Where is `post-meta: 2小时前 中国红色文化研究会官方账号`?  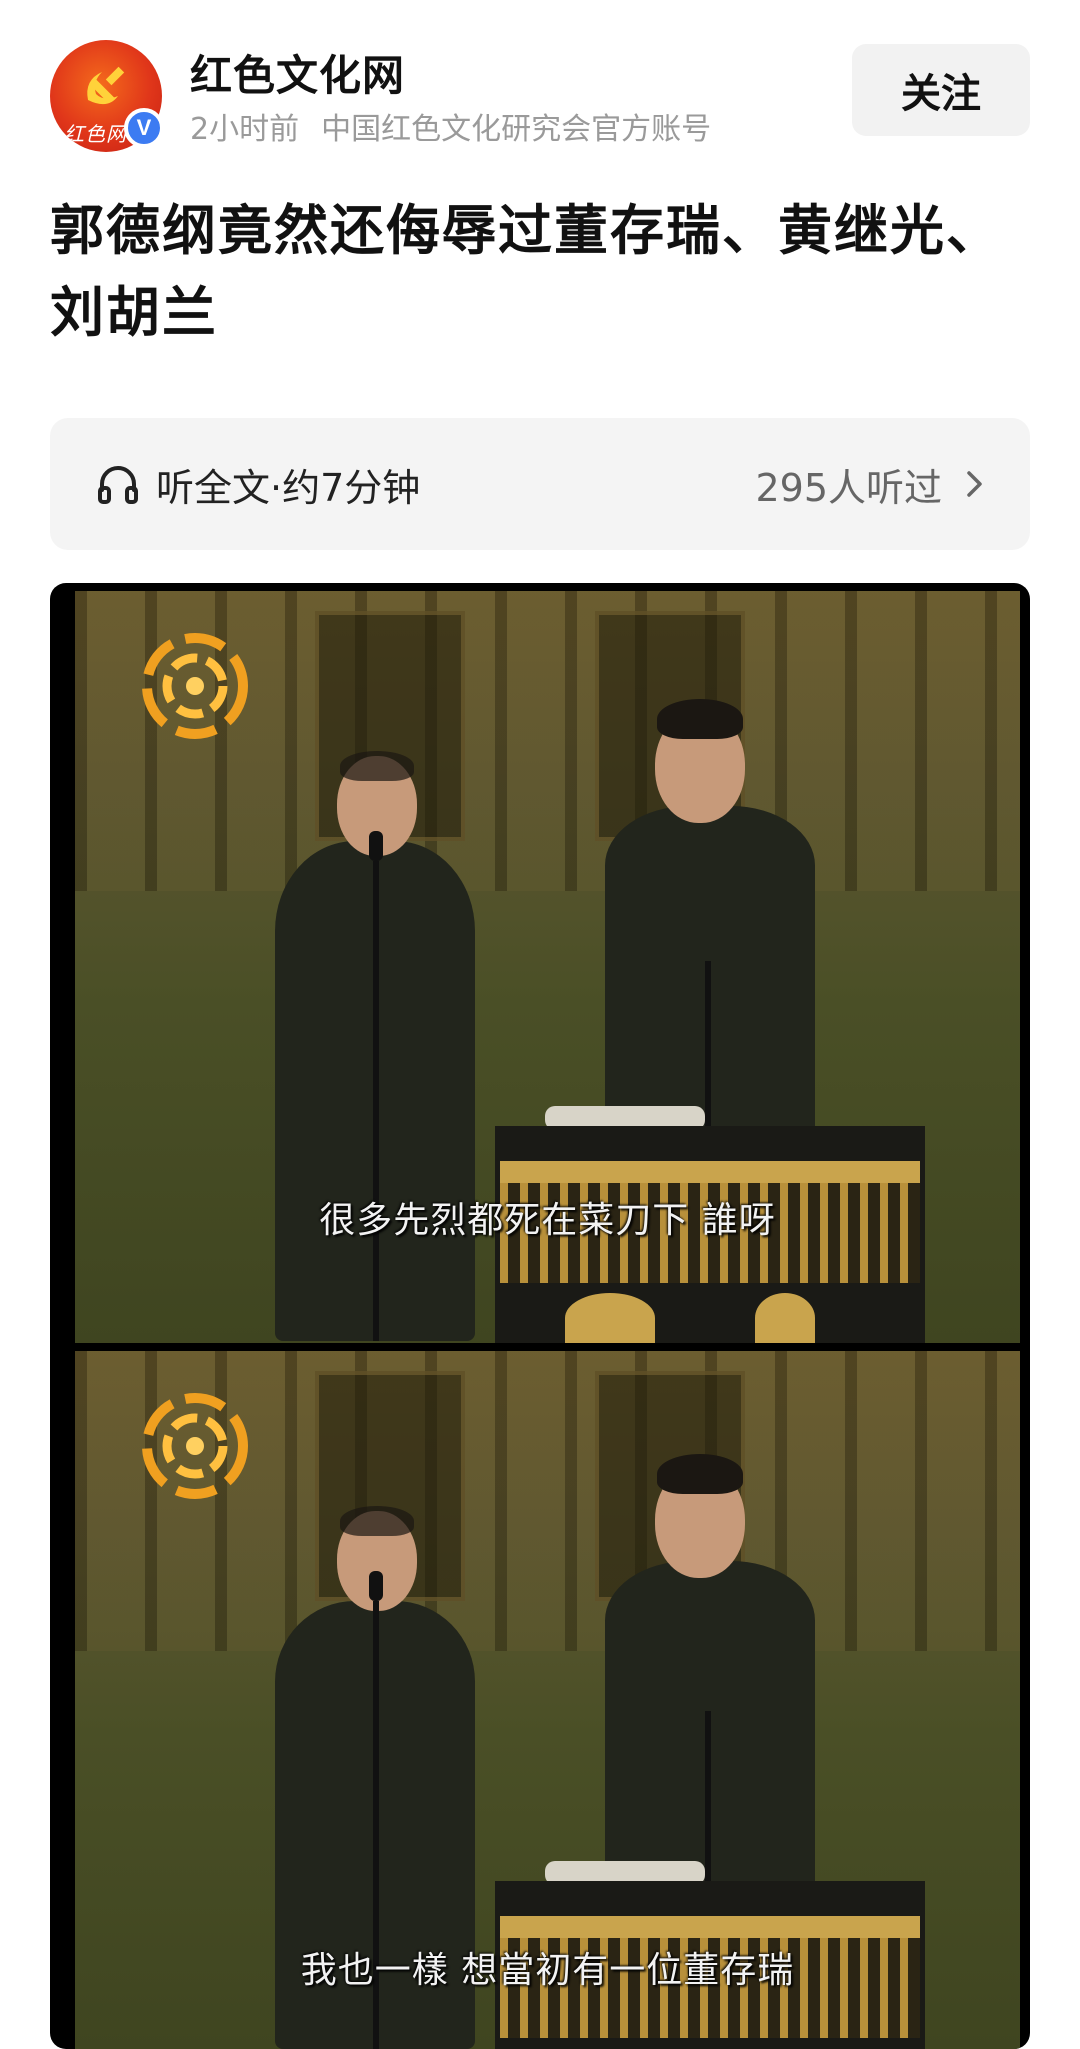
post-meta: 2小时前 中国红色文化研究会官方账号 is located at coordinates (450, 126).